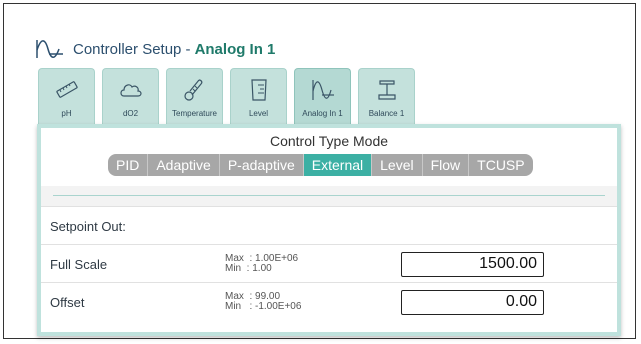 The height and width of the screenshot is (344, 641). Describe the element at coordinates (386, 113) in the screenshot. I see `tab-label: Balance 1` at that location.